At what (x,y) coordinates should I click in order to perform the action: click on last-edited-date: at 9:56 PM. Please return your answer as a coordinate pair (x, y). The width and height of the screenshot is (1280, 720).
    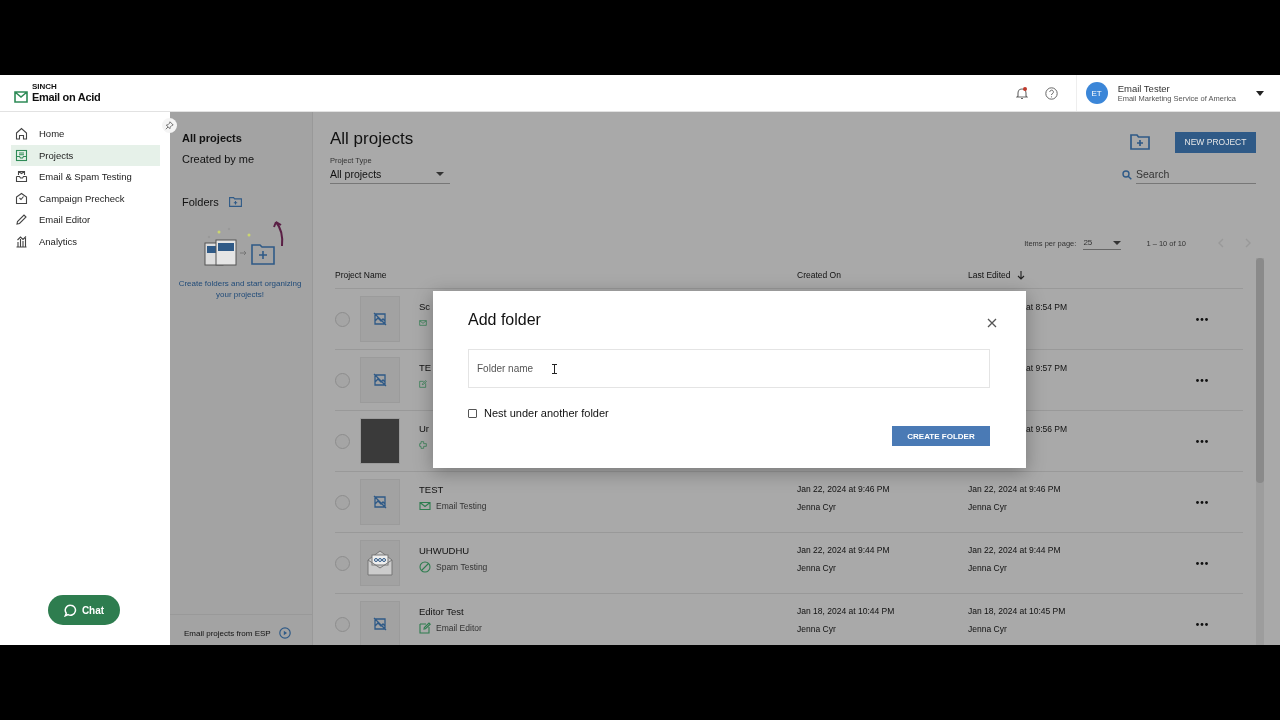
    Looking at the image, I should click on (1047, 428).